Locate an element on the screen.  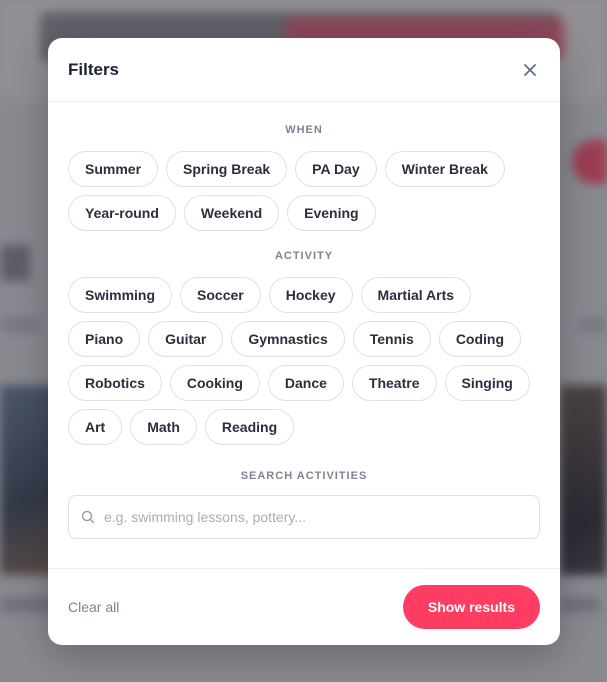
search-box is located at coordinates (304, 517).